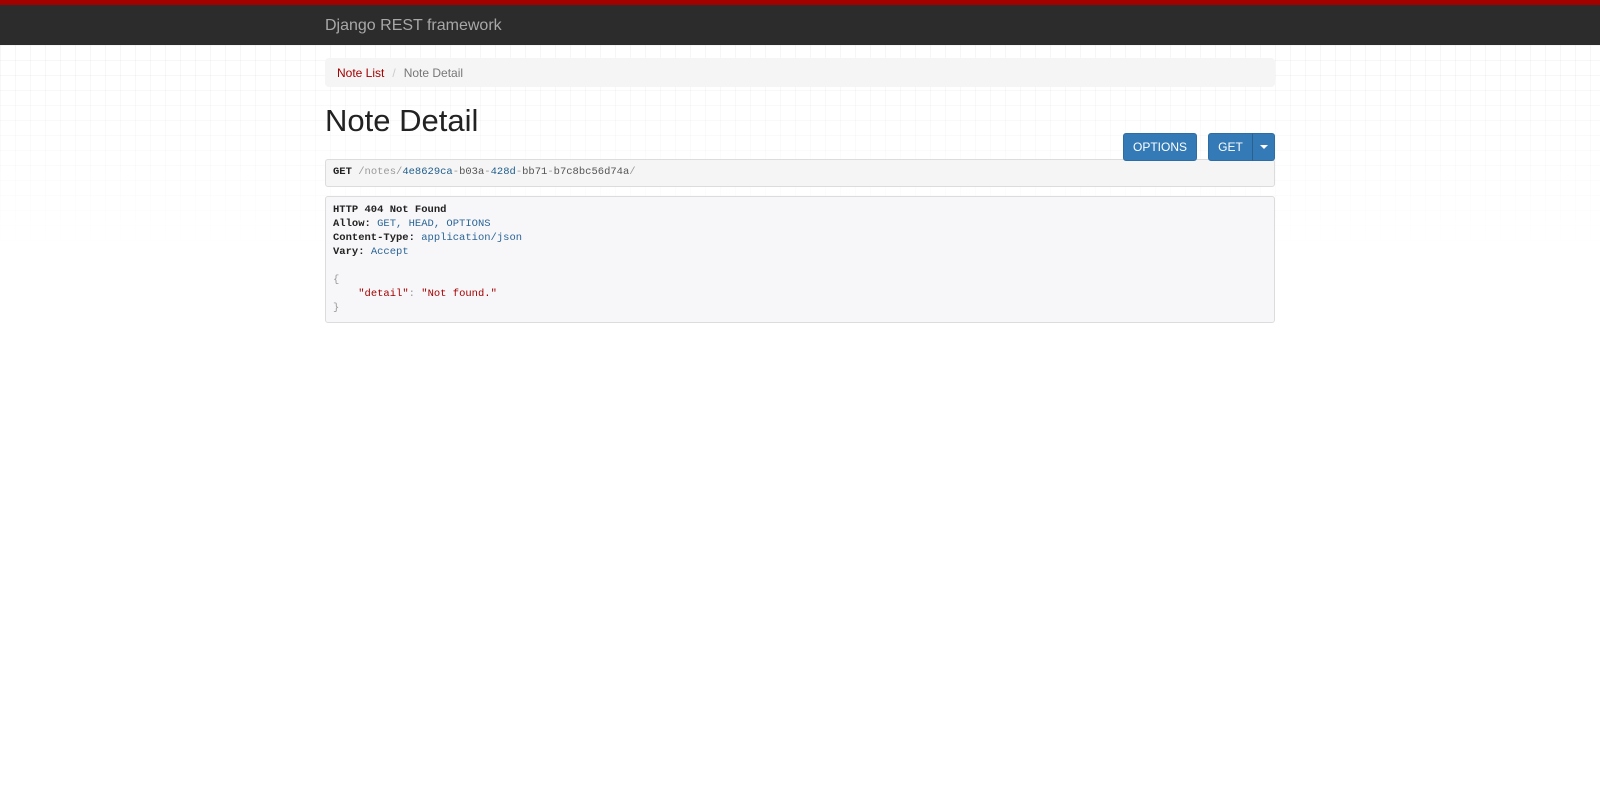  I want to click on response-header-value: application/json, so click(472, 238).